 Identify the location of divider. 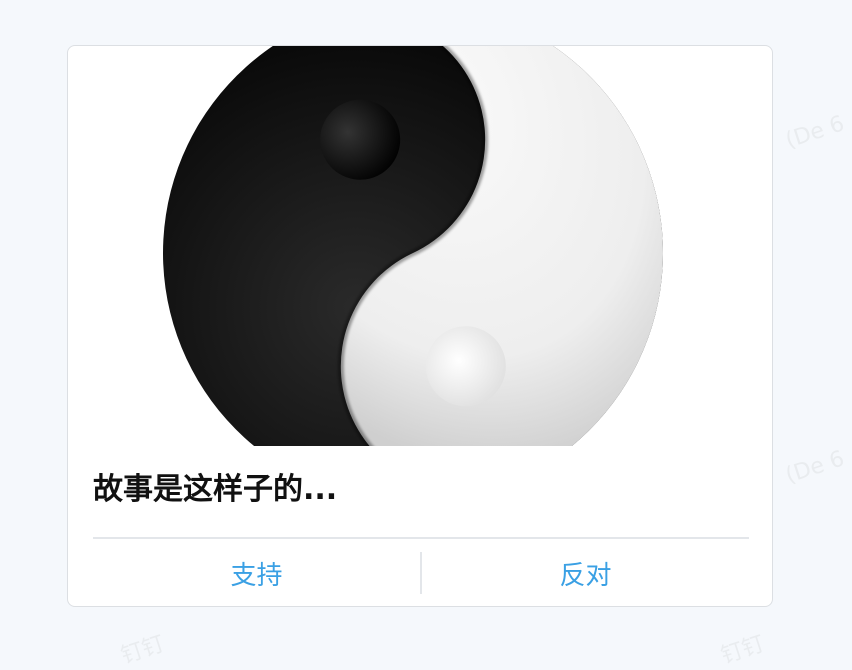
(421, 538).